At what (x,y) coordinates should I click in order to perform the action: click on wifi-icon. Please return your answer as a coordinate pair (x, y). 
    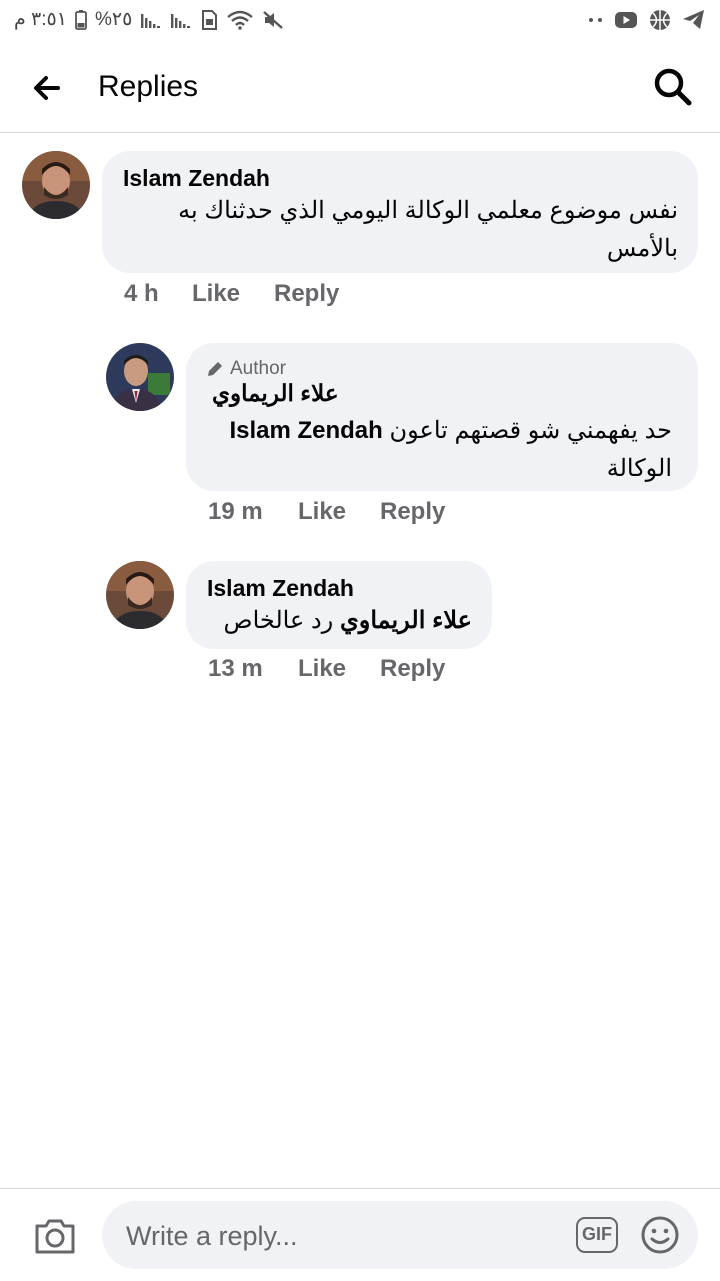
    Looking at the image, I should click on (240, 20).